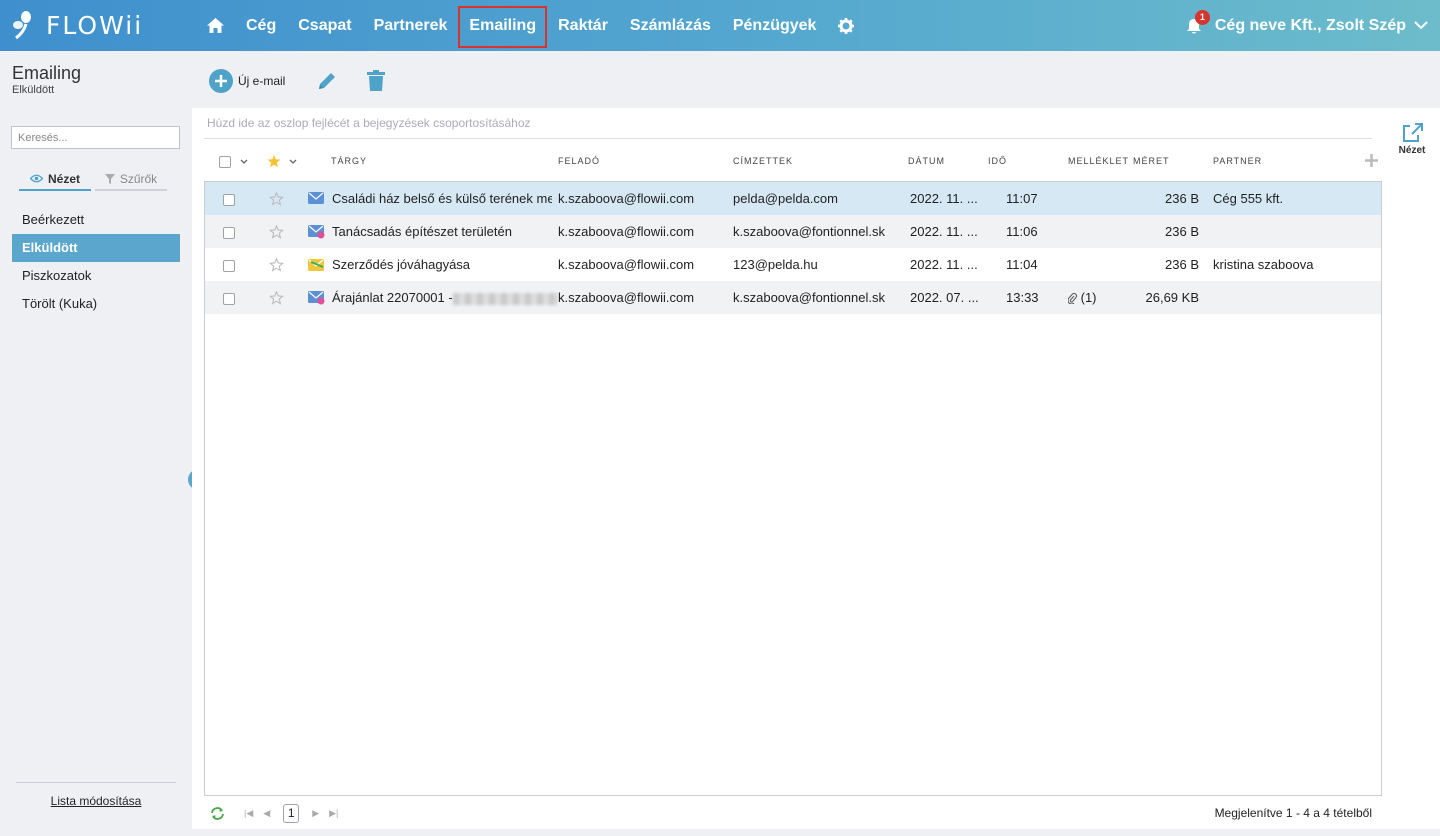 Image resolution: width=1440 pixels, height=836 pixels. Describe the element at coordinates (291, 813) in the screenshot. I see `current-page: 1` at that location.